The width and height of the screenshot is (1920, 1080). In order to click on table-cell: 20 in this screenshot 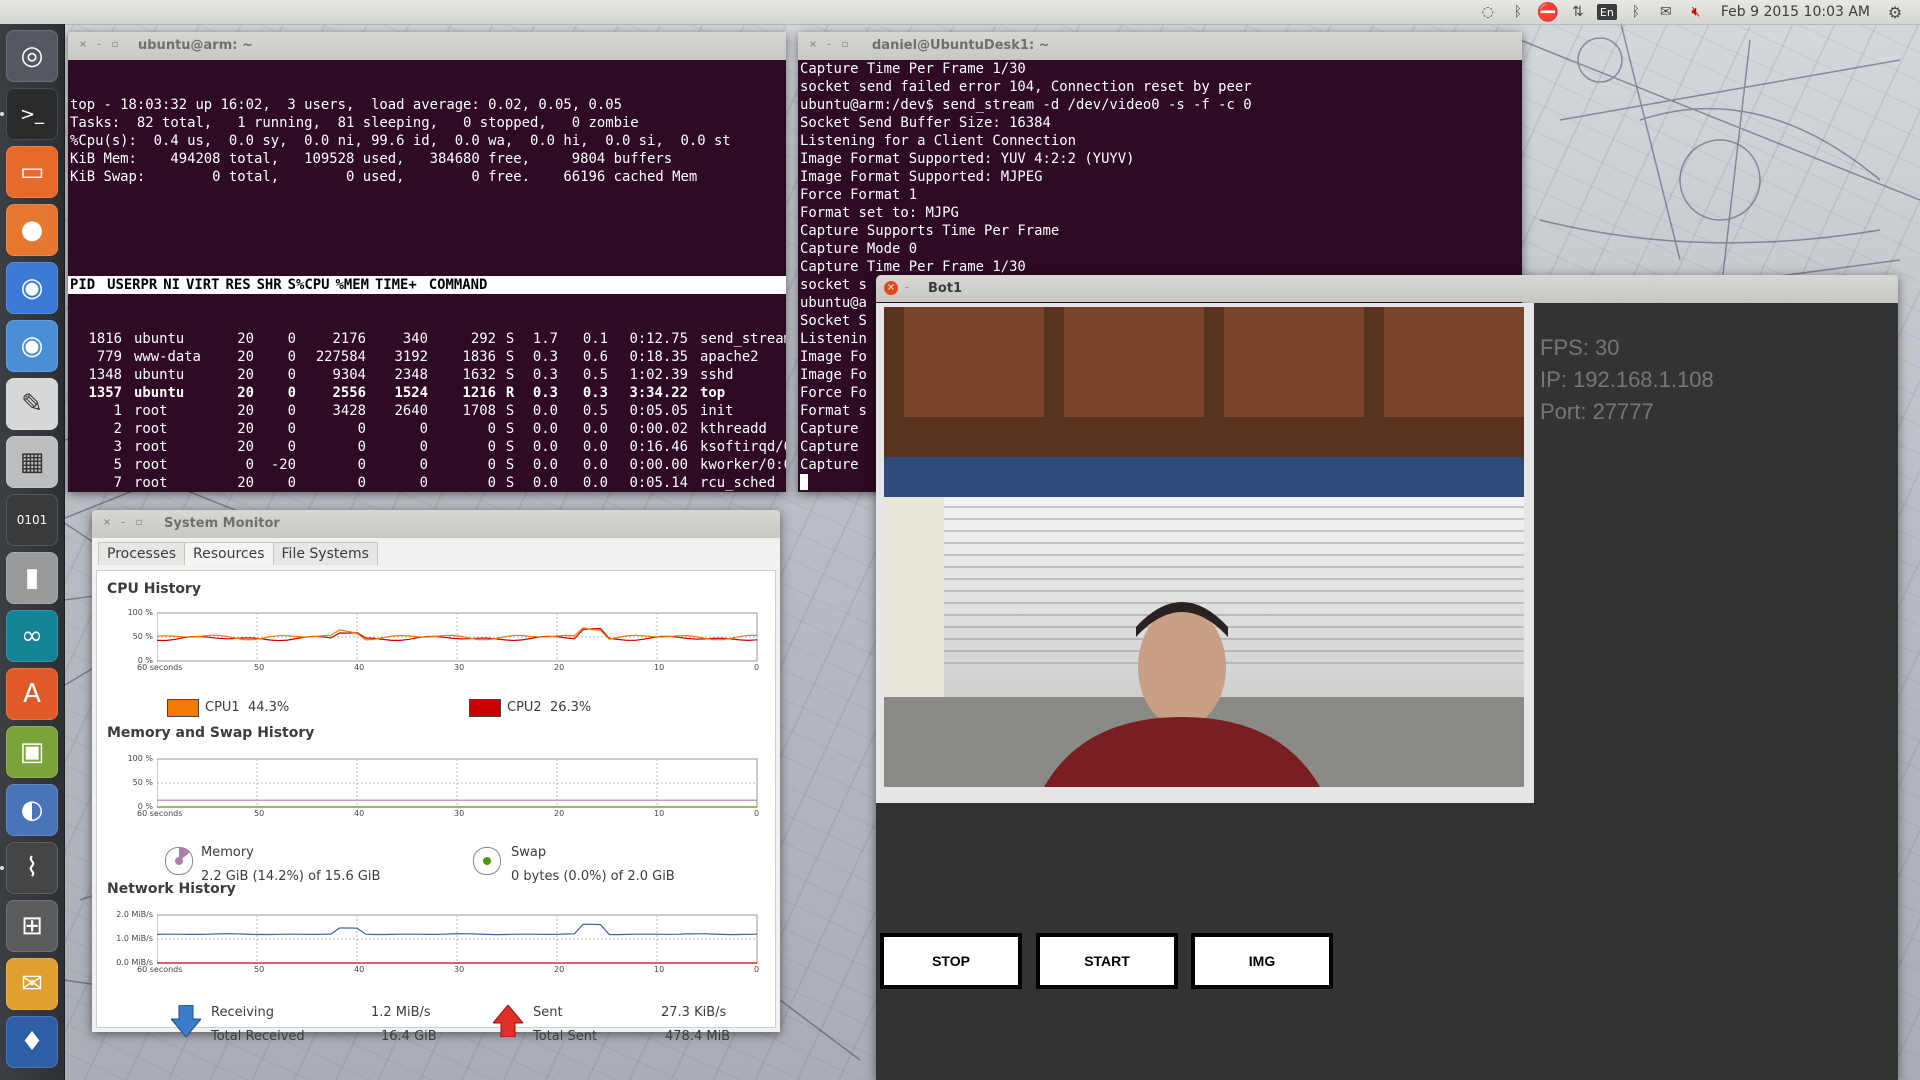, I will do `click(245, 357)`.